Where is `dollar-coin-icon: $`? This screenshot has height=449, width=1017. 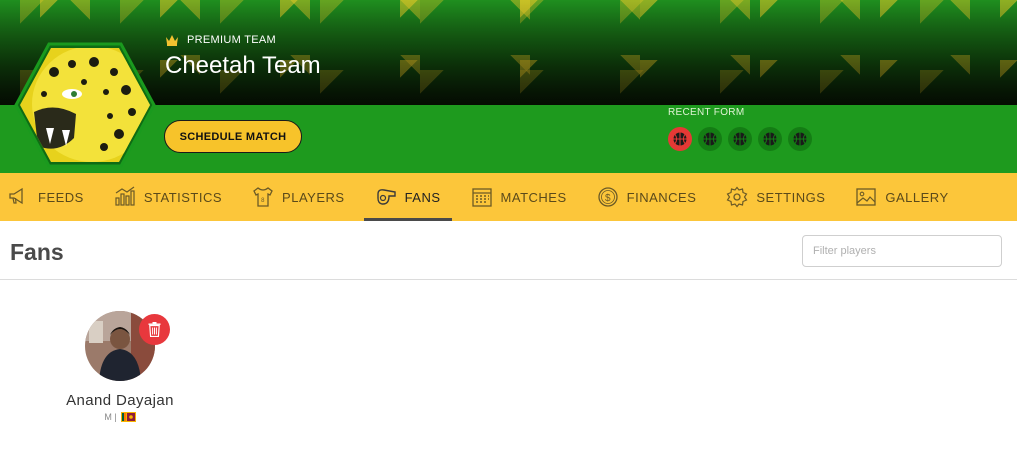
dollar-coin-icon: $ is located at coordinates (608, 197).